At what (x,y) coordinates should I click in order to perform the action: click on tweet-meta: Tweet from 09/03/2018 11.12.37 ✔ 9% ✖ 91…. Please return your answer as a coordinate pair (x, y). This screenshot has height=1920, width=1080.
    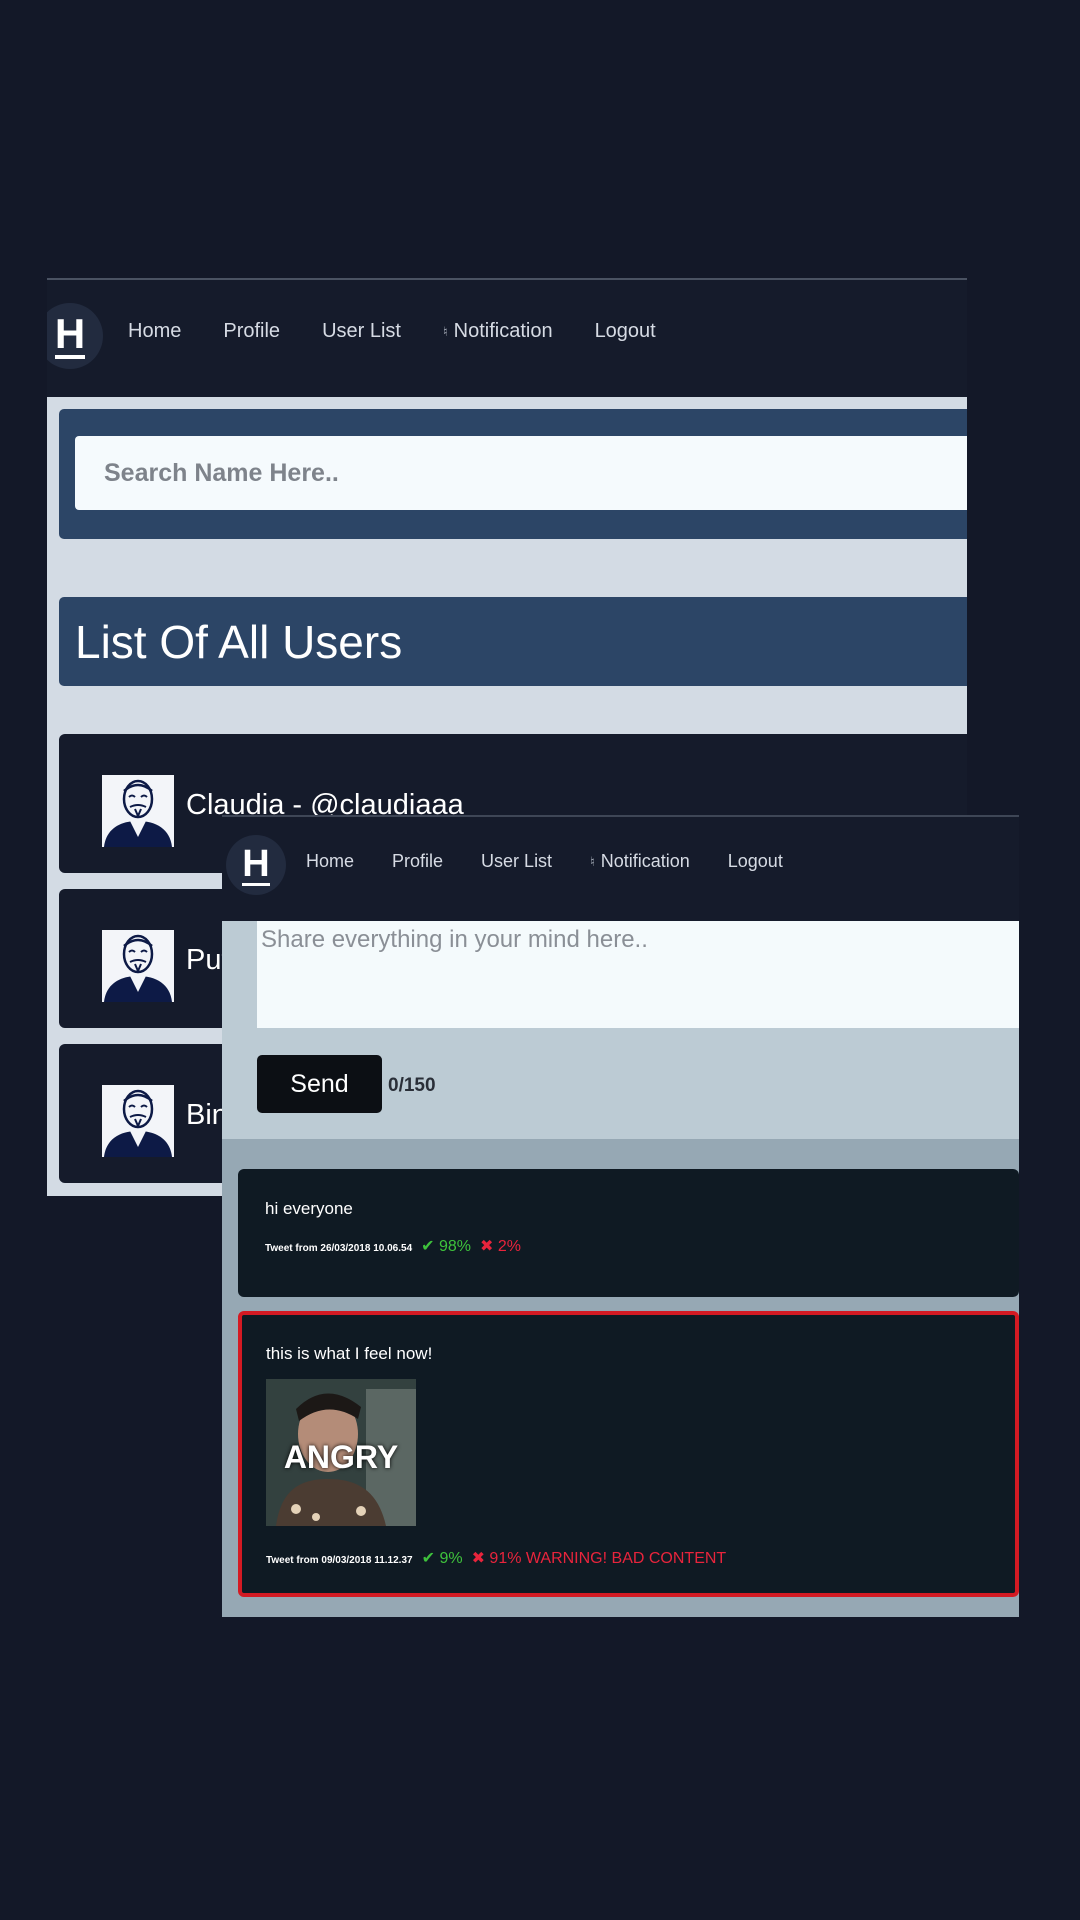
    Looking at the image, I should click on (496, 1558).